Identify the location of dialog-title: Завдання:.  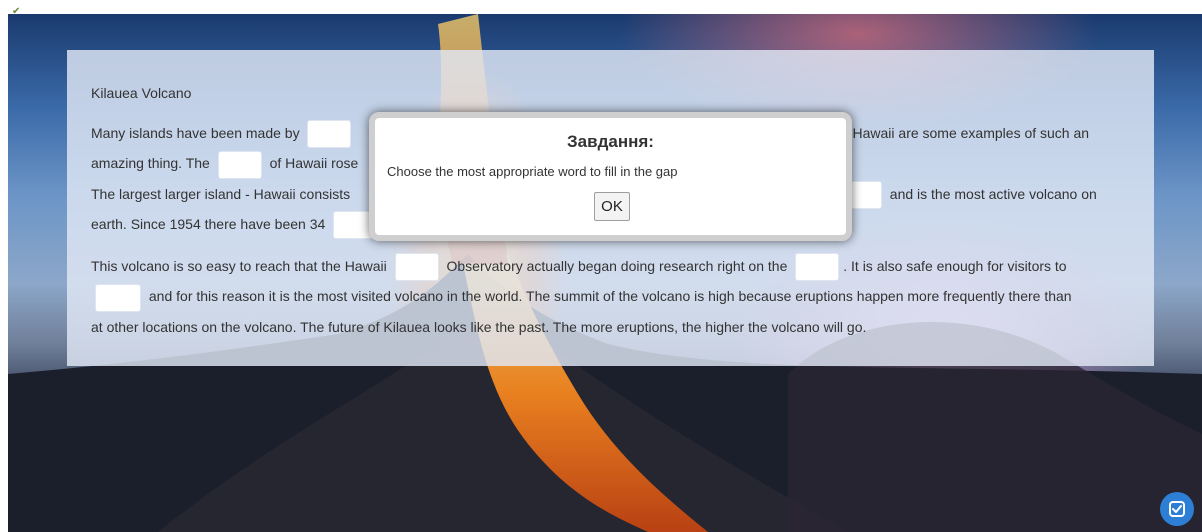
(610, 141).